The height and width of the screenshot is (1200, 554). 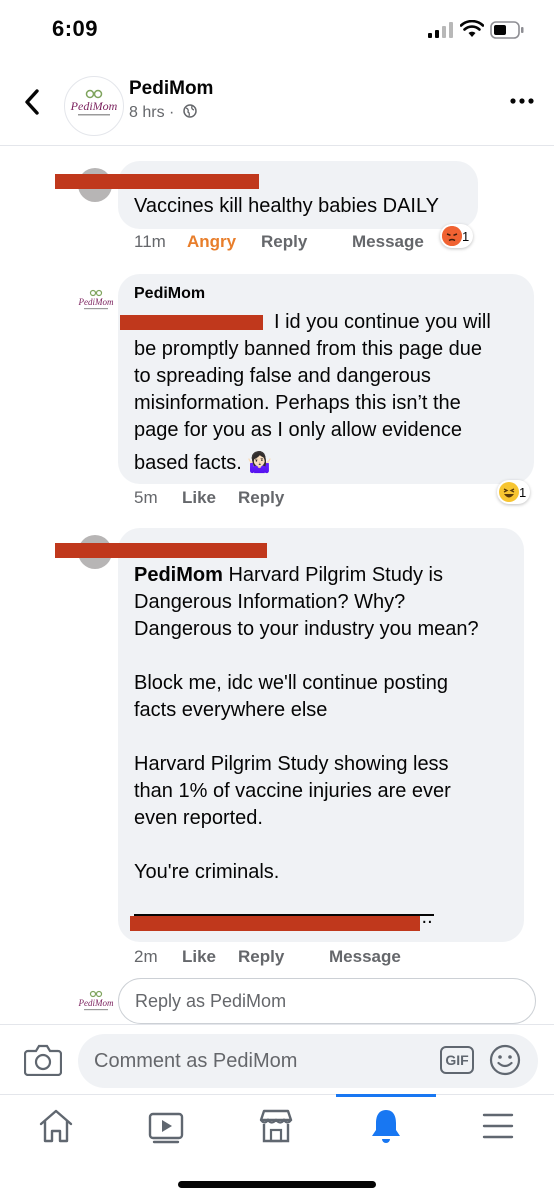 What do you see at coordinates (334, 244) in the screenshot?
I see `comment-actions: 11m Angry Reply Message` at bounding box center [334, 244].